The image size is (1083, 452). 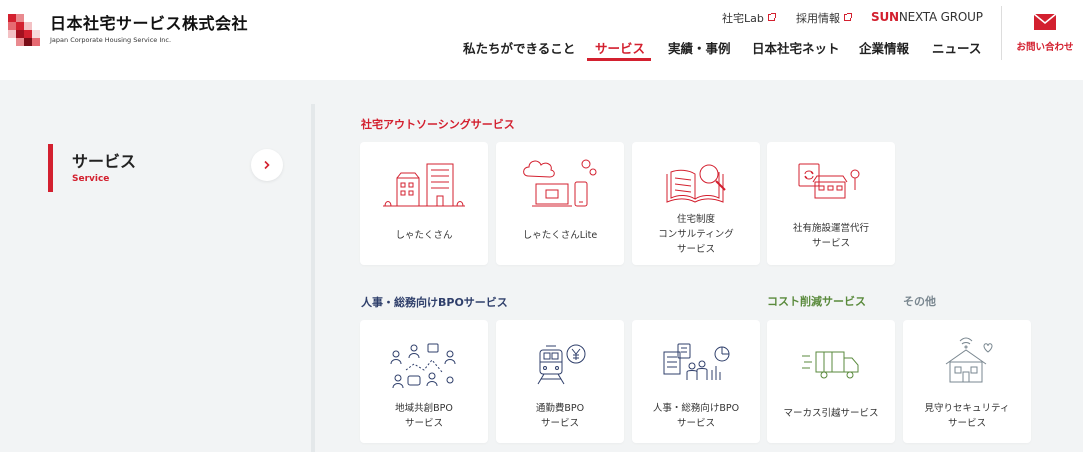 I want to click on nav-item-services: サービス, so click(x=620, y=47).